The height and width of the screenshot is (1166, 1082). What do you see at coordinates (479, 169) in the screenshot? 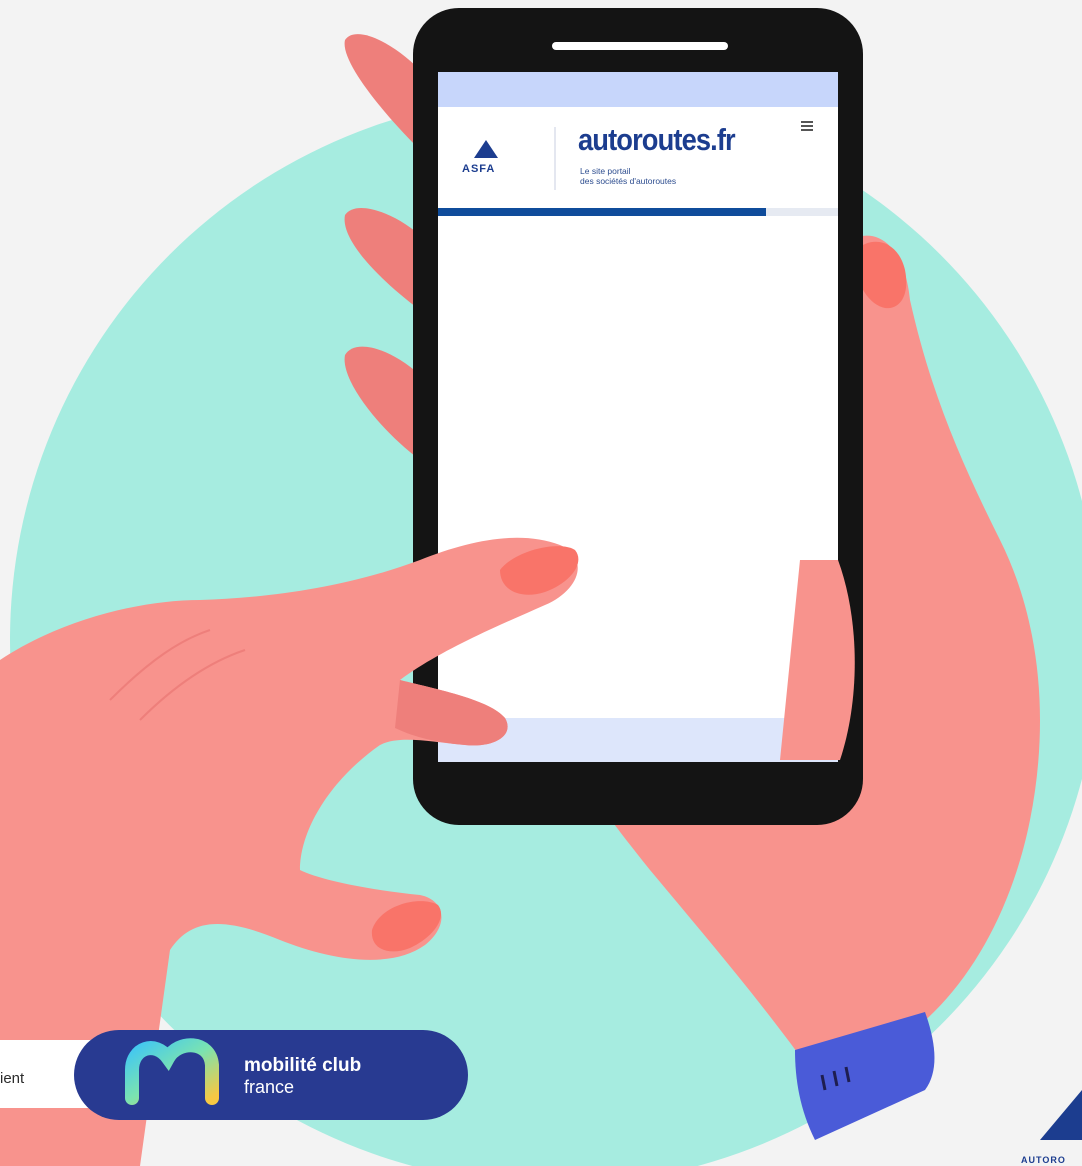
I see `asfa-label: ASFA` at bounding box center [479, 169].